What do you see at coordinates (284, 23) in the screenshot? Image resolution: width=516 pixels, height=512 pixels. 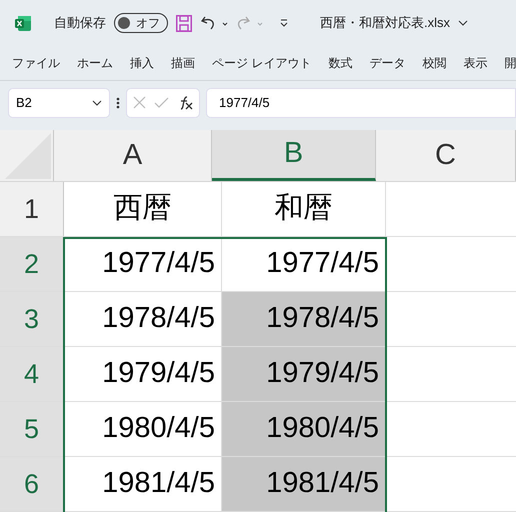 I see `customize-icon` at bounding box center [284, 23].